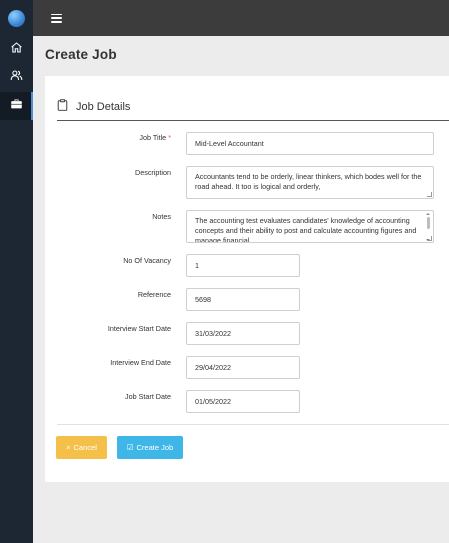 The image size is (449, 543). Describe the element at coordinates (81, 54) in the screenshot. I see `page-title: Create Job` at that location.